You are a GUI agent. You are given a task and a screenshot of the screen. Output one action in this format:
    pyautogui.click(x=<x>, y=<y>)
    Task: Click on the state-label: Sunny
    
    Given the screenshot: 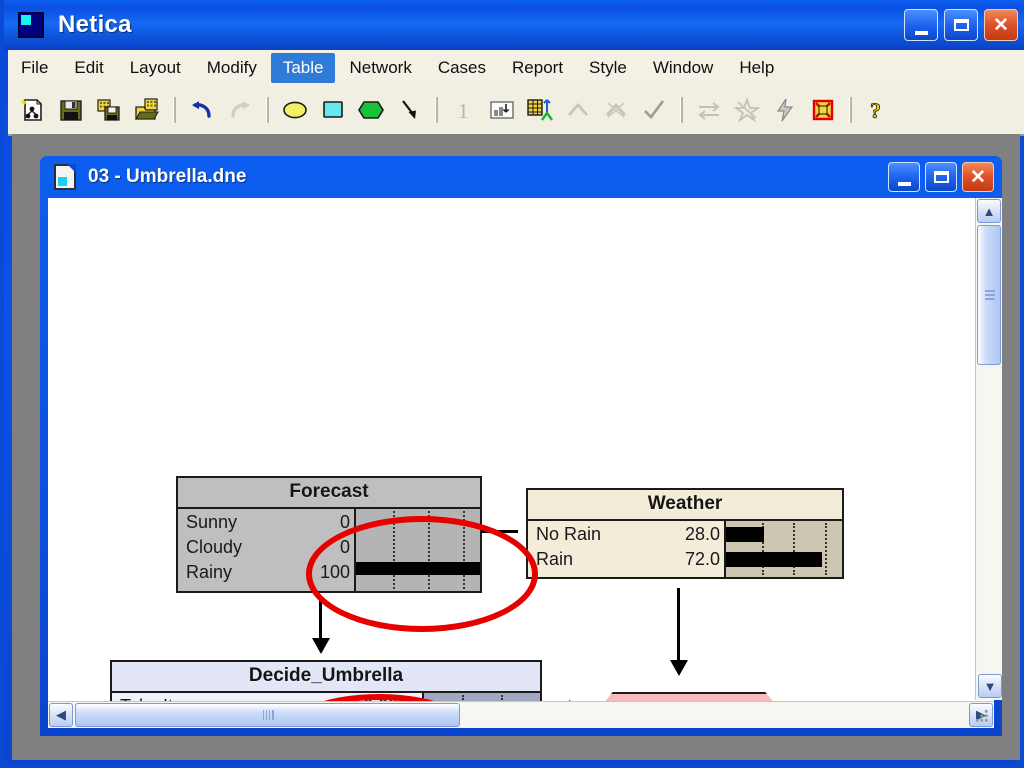 What is the action you would take?
    pyautogui.click(x=212, y=522)
    